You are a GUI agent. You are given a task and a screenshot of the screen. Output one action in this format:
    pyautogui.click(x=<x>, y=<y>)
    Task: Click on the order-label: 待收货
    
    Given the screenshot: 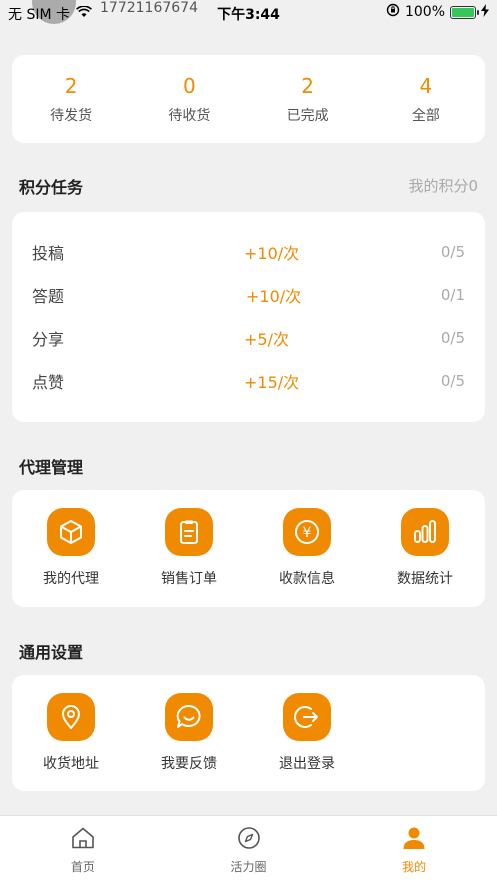 What is the action you would take?
    pyautogui.click(x=189, y=116)
    